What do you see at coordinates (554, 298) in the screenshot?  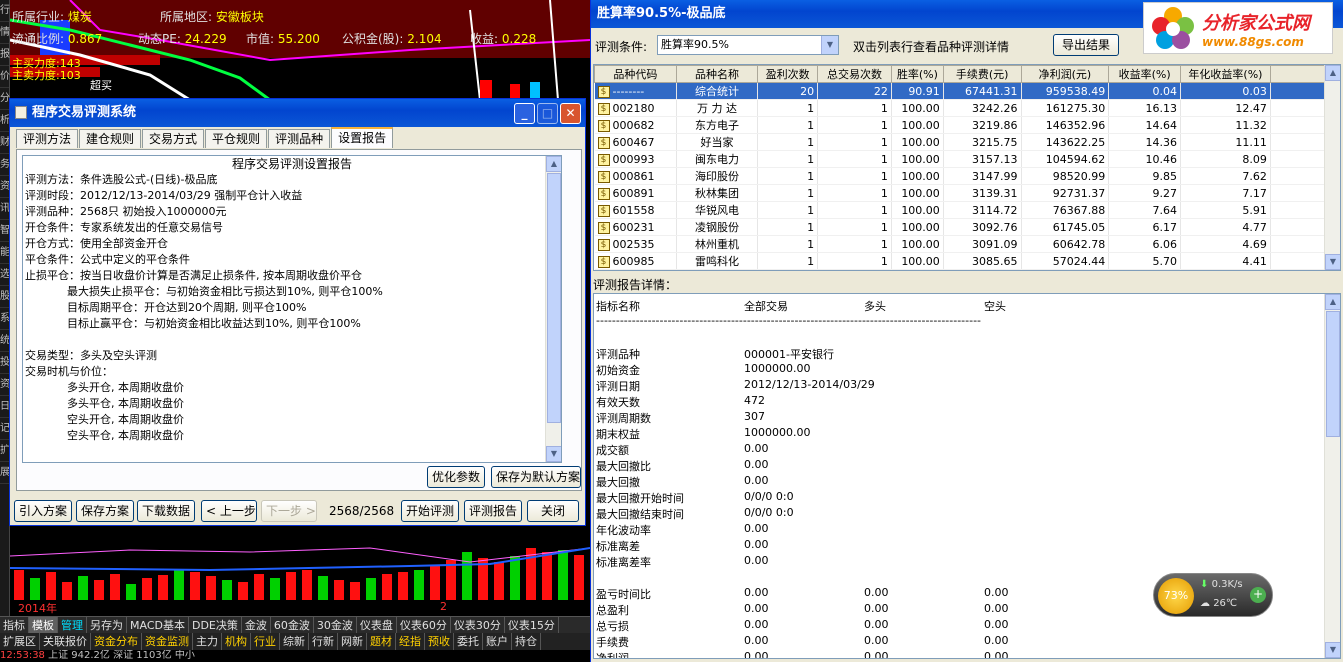 I see `scroll-thumb` at bounding box center [554, 298].